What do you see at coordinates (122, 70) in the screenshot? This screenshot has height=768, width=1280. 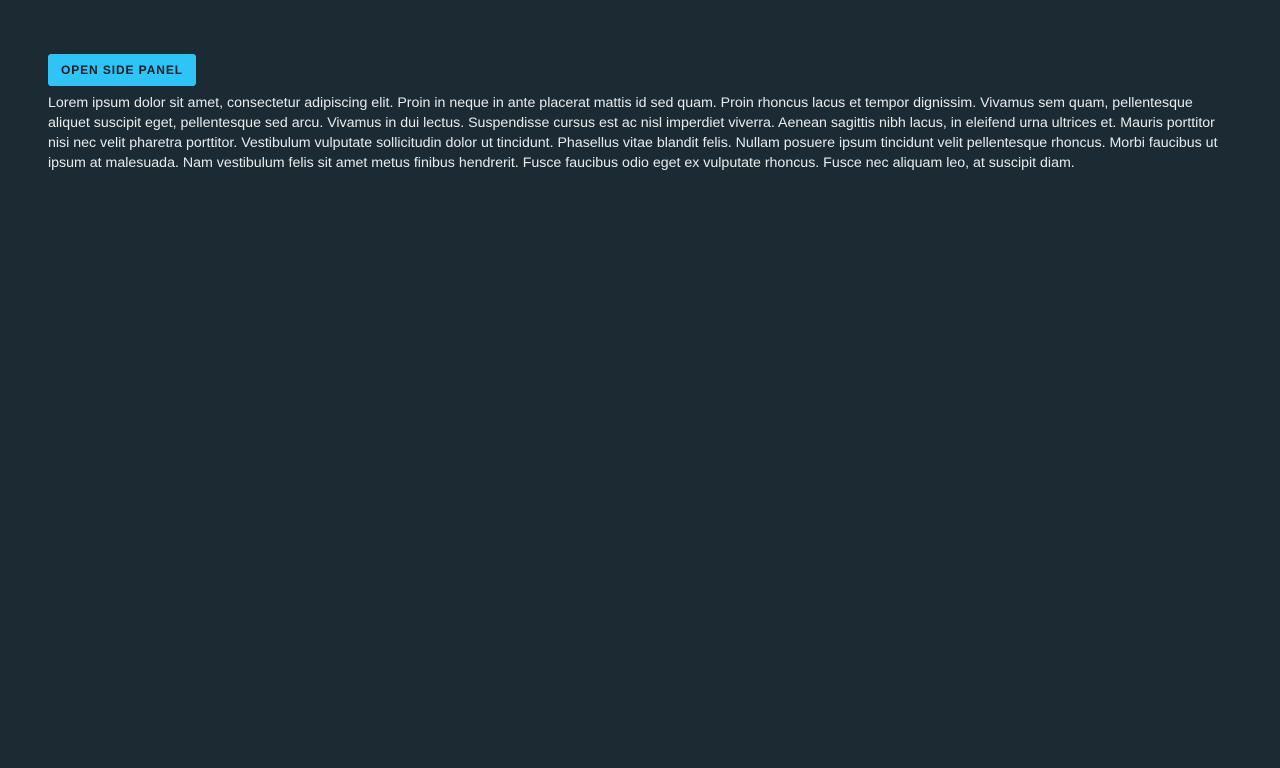 I see `open-side-panel-button: OPEN SIDE PANEL` at bounding box center [122, 70].